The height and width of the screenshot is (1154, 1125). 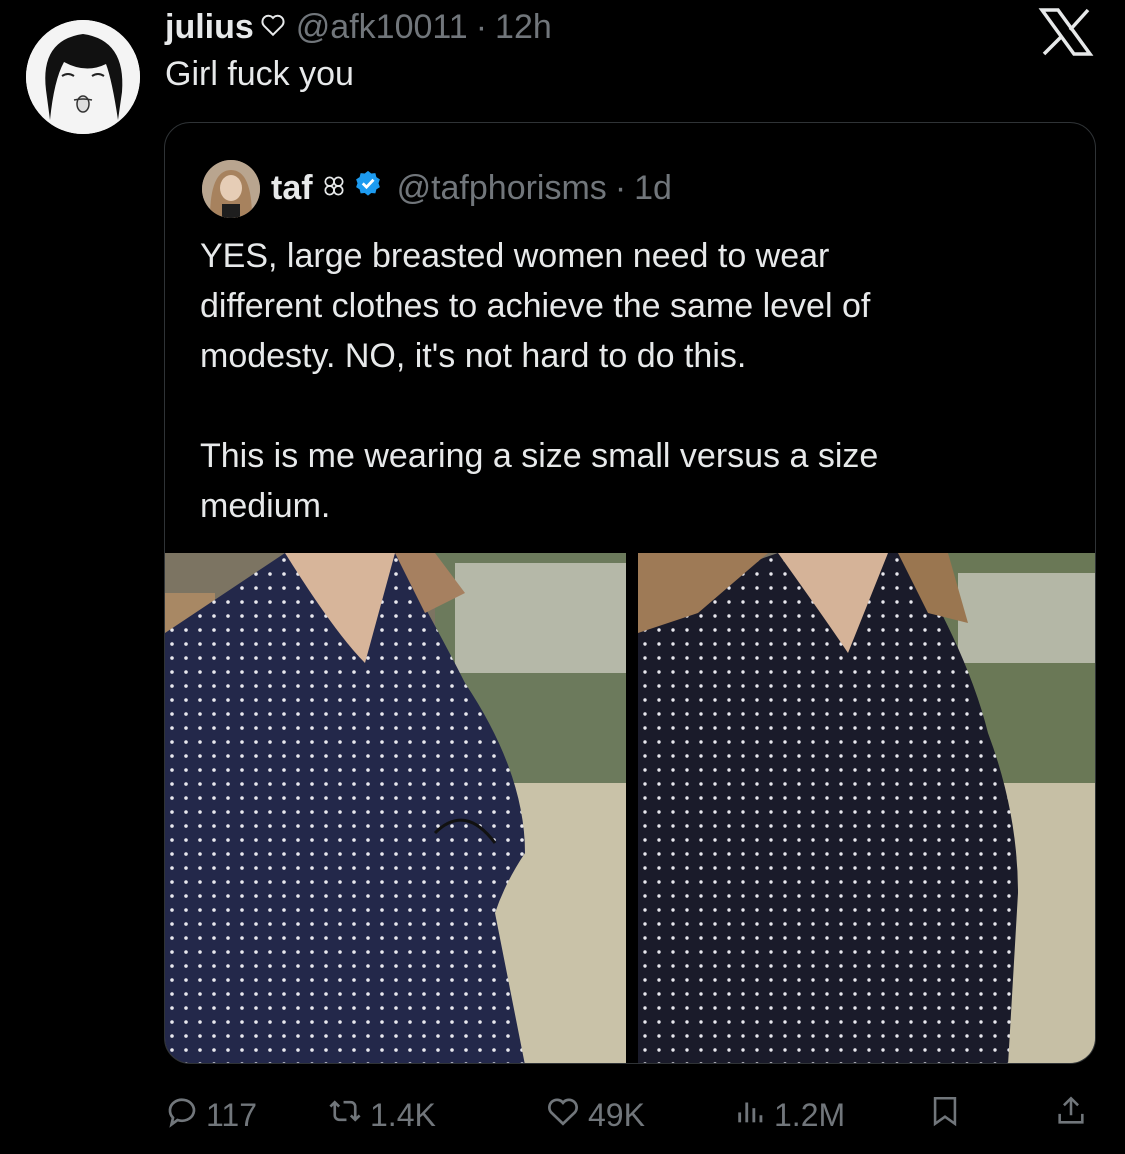 I want to click on heart-outline-icon, so click(x=273, y=27).